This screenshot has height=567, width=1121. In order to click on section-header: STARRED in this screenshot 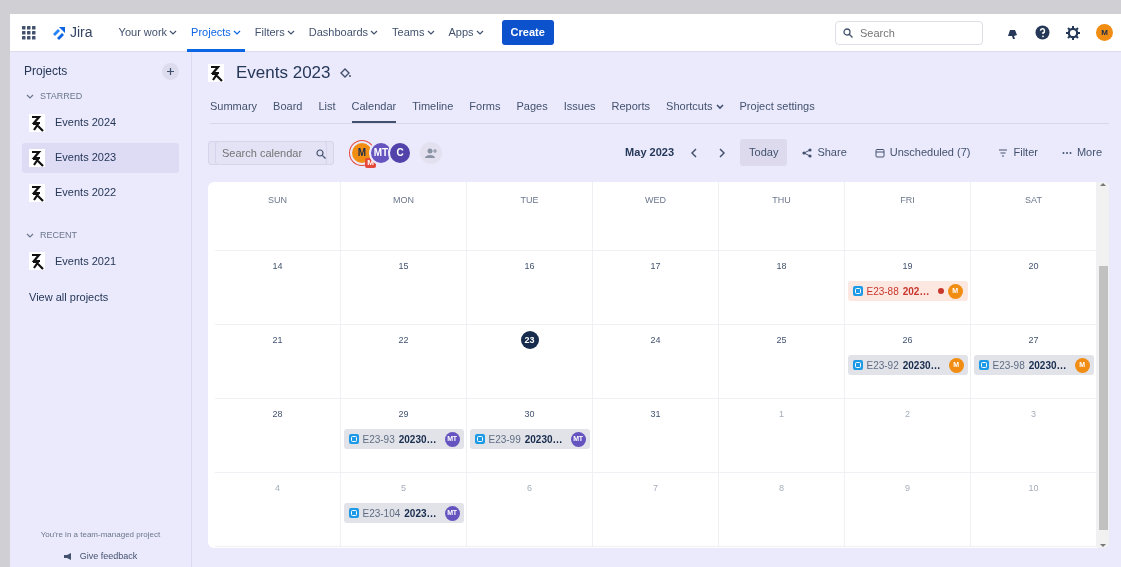, I will do `click(100, 96)`.